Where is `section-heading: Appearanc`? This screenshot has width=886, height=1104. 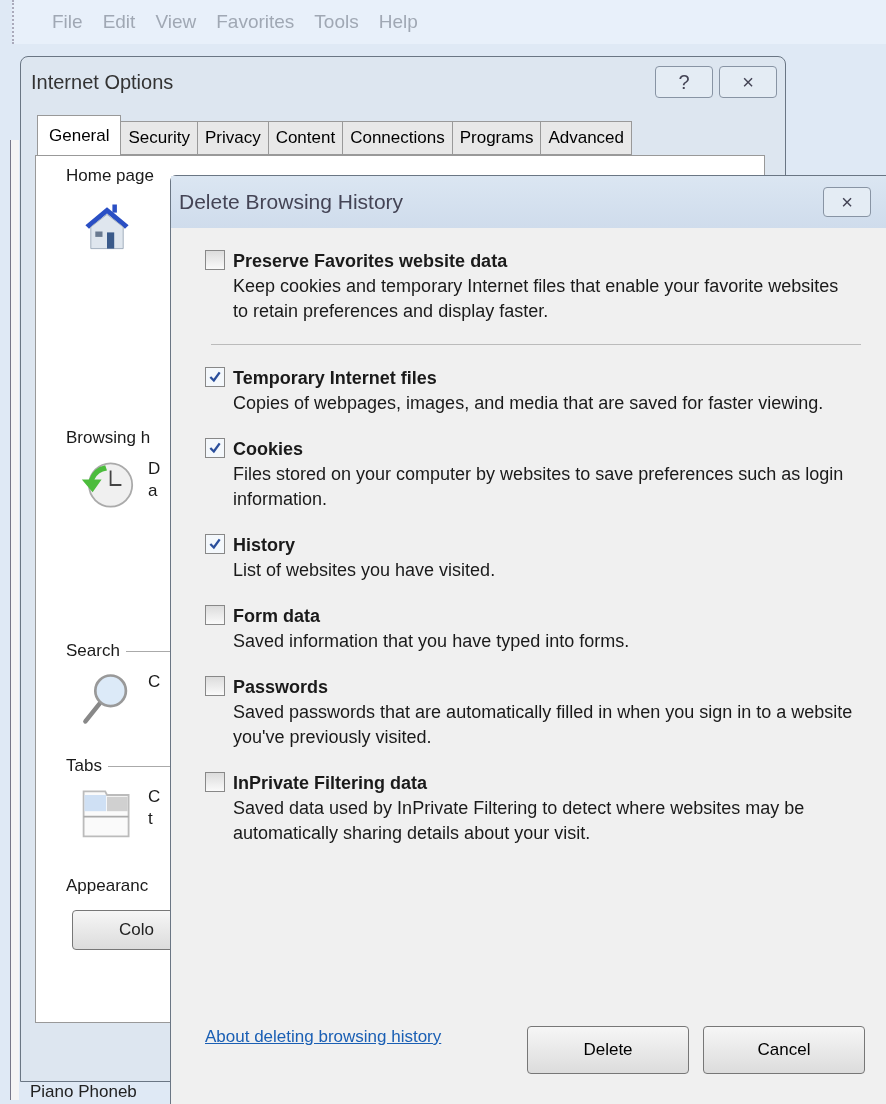 section-heading: Appearanc is located at coordinates (108, 886).